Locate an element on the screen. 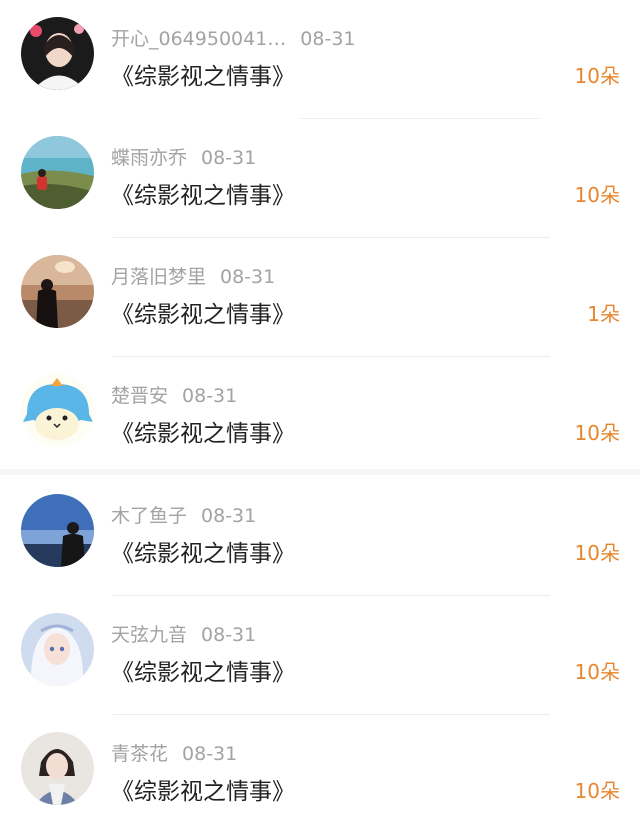 The image size is (640, 838). avatar-blue-sky-person-icon is located at coordinates (57, 530).